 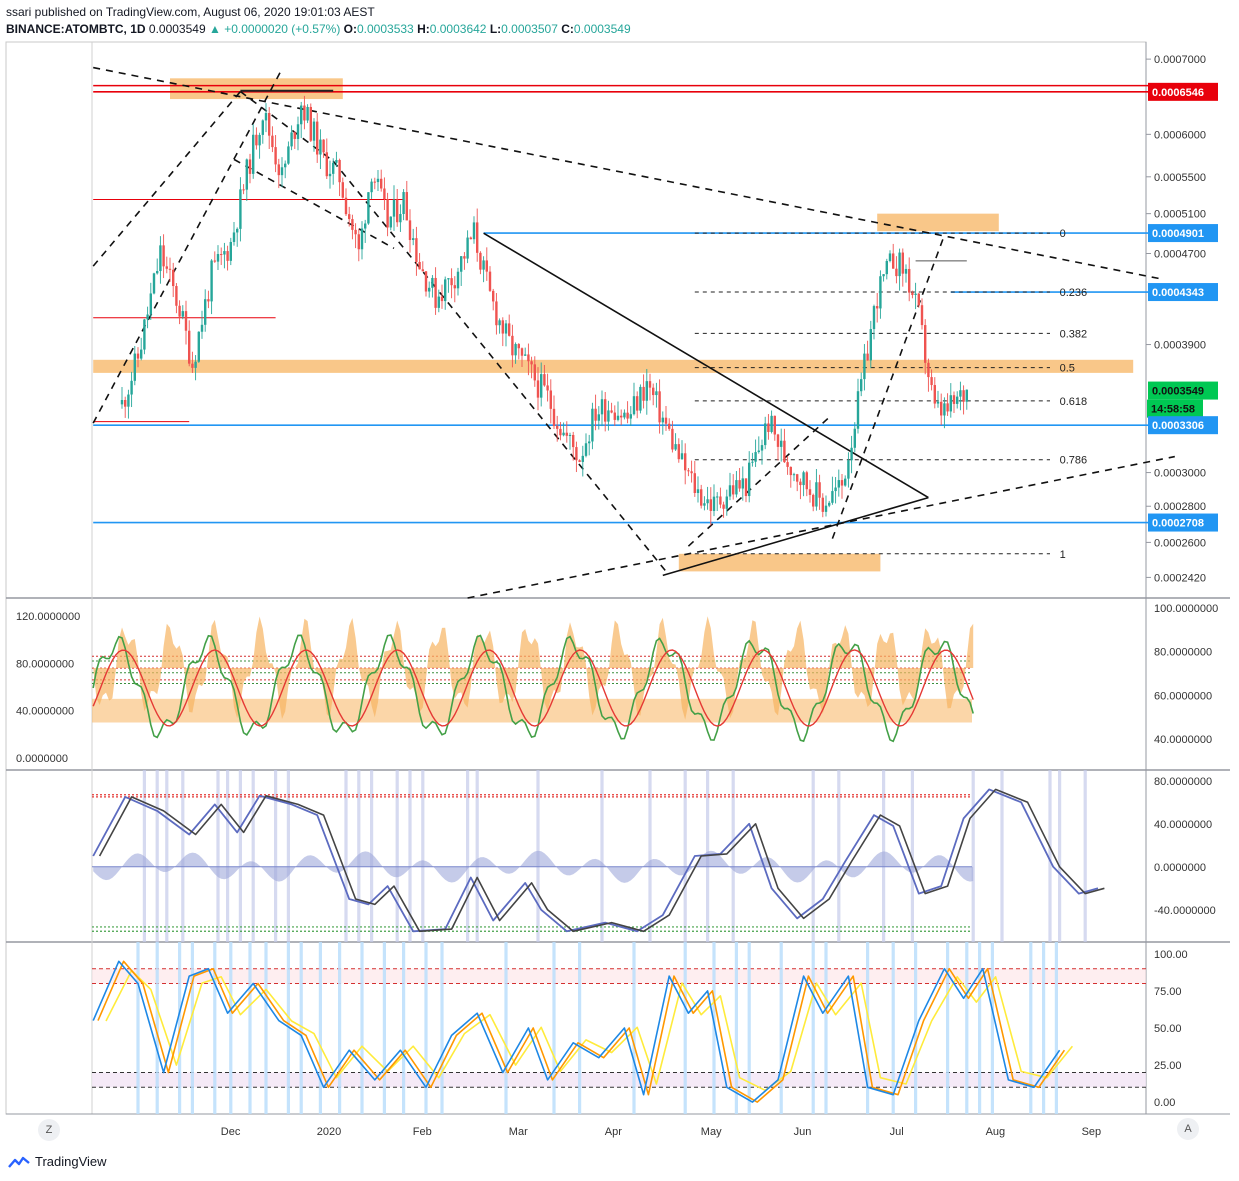 I want to click on price-label-text: 0.0002708, so click(x=1178, y=524).